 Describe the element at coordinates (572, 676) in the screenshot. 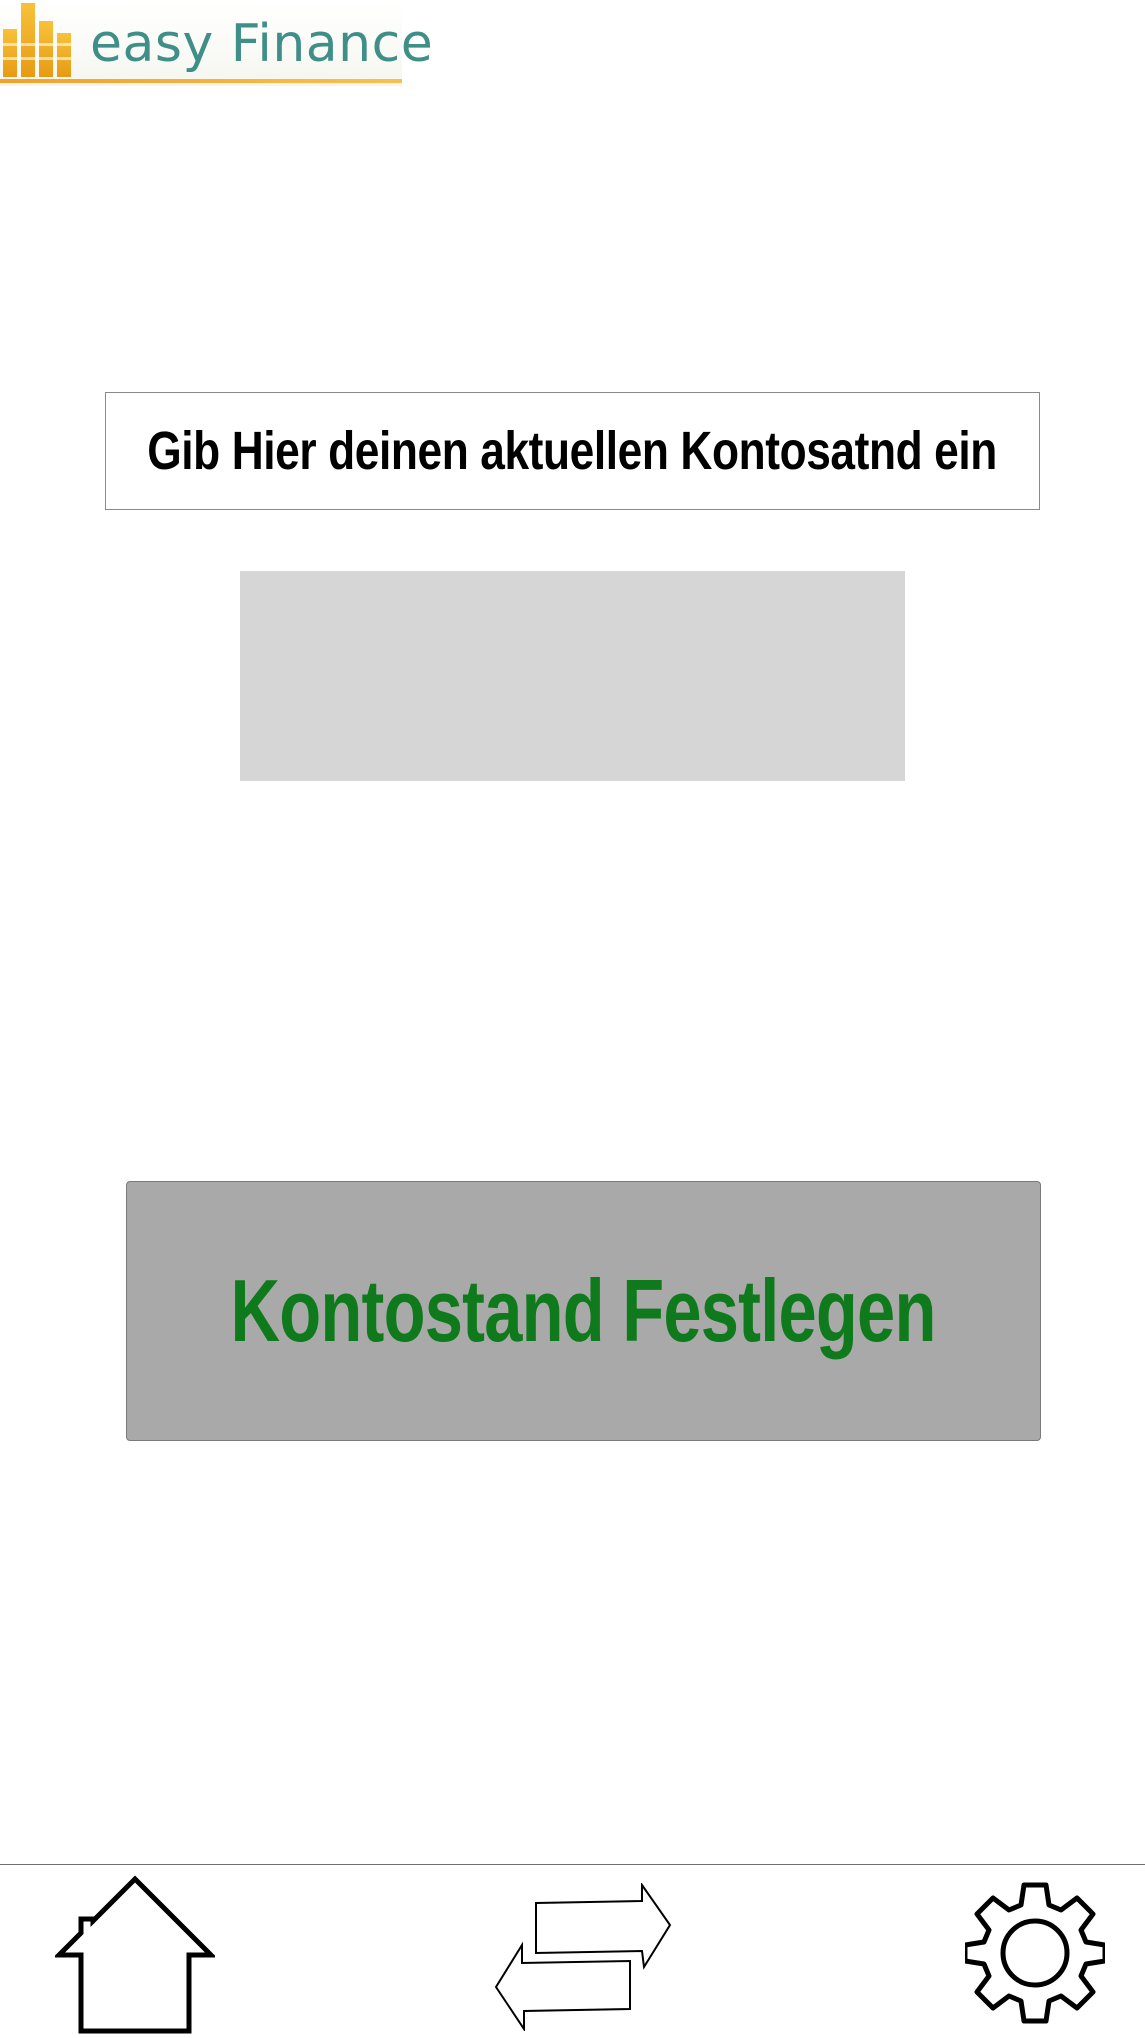

I see `balance-input` at that location.